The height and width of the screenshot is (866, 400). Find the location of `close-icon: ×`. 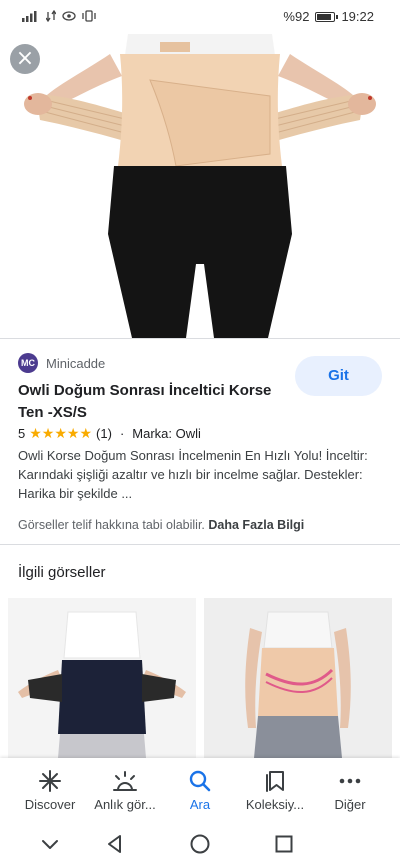

close-icon: × is located at coordinates (25, 58).